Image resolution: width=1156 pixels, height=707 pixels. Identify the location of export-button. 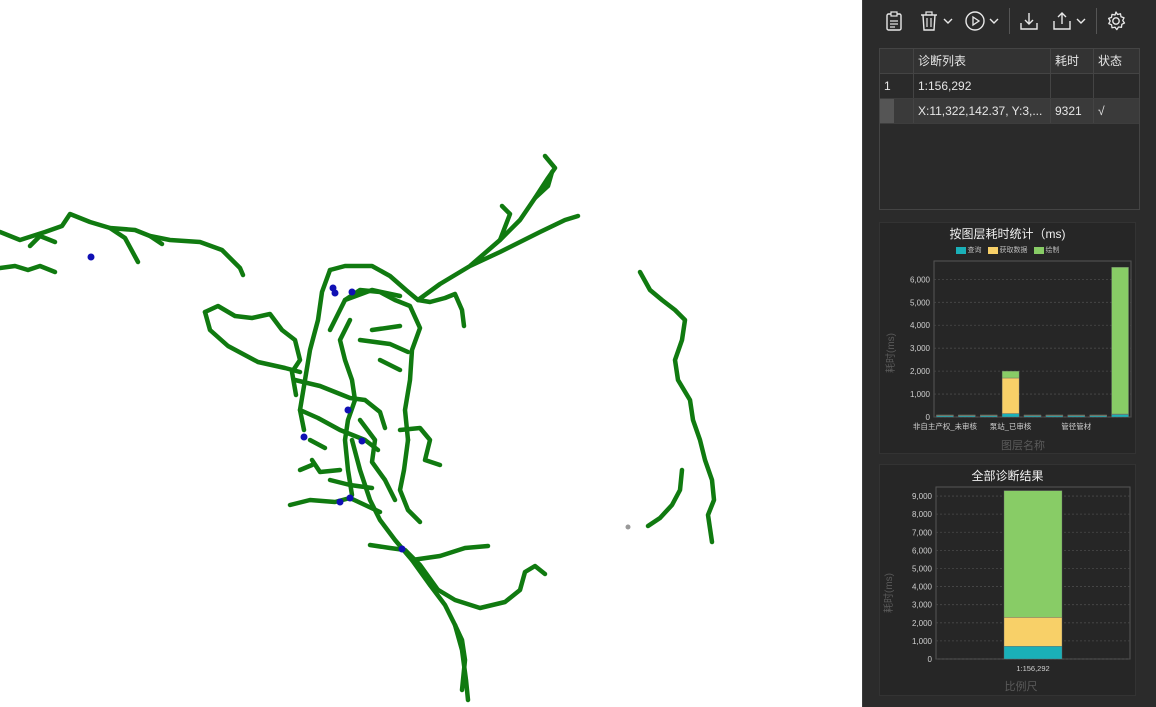
(1068, 21).